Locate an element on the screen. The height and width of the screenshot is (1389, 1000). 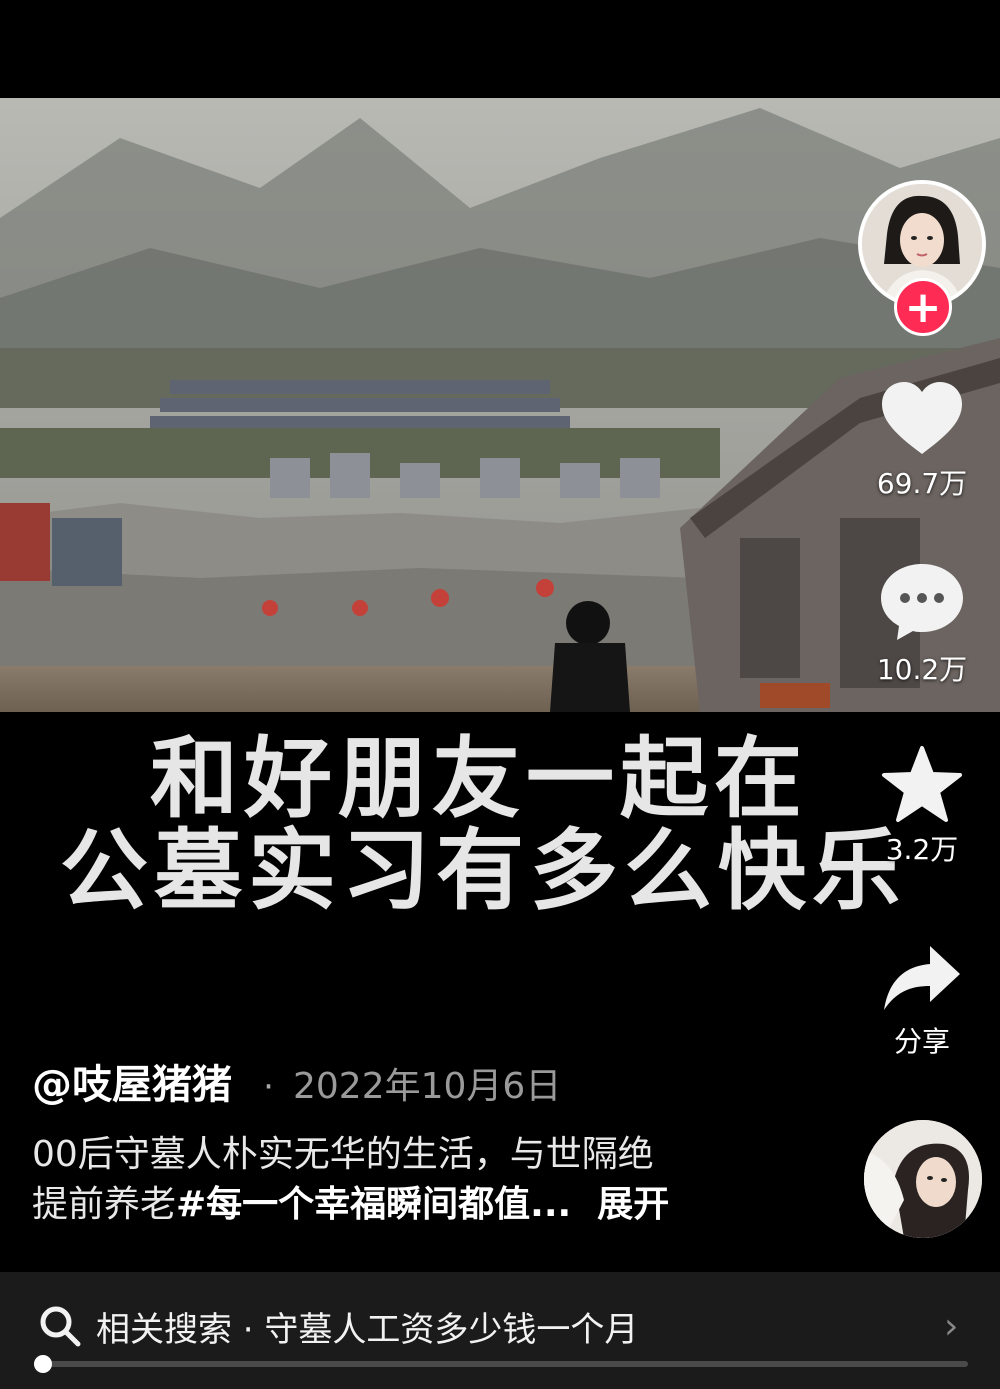
caption-line-1: 和好朋友一起在 is located at coordinates (479, 778).